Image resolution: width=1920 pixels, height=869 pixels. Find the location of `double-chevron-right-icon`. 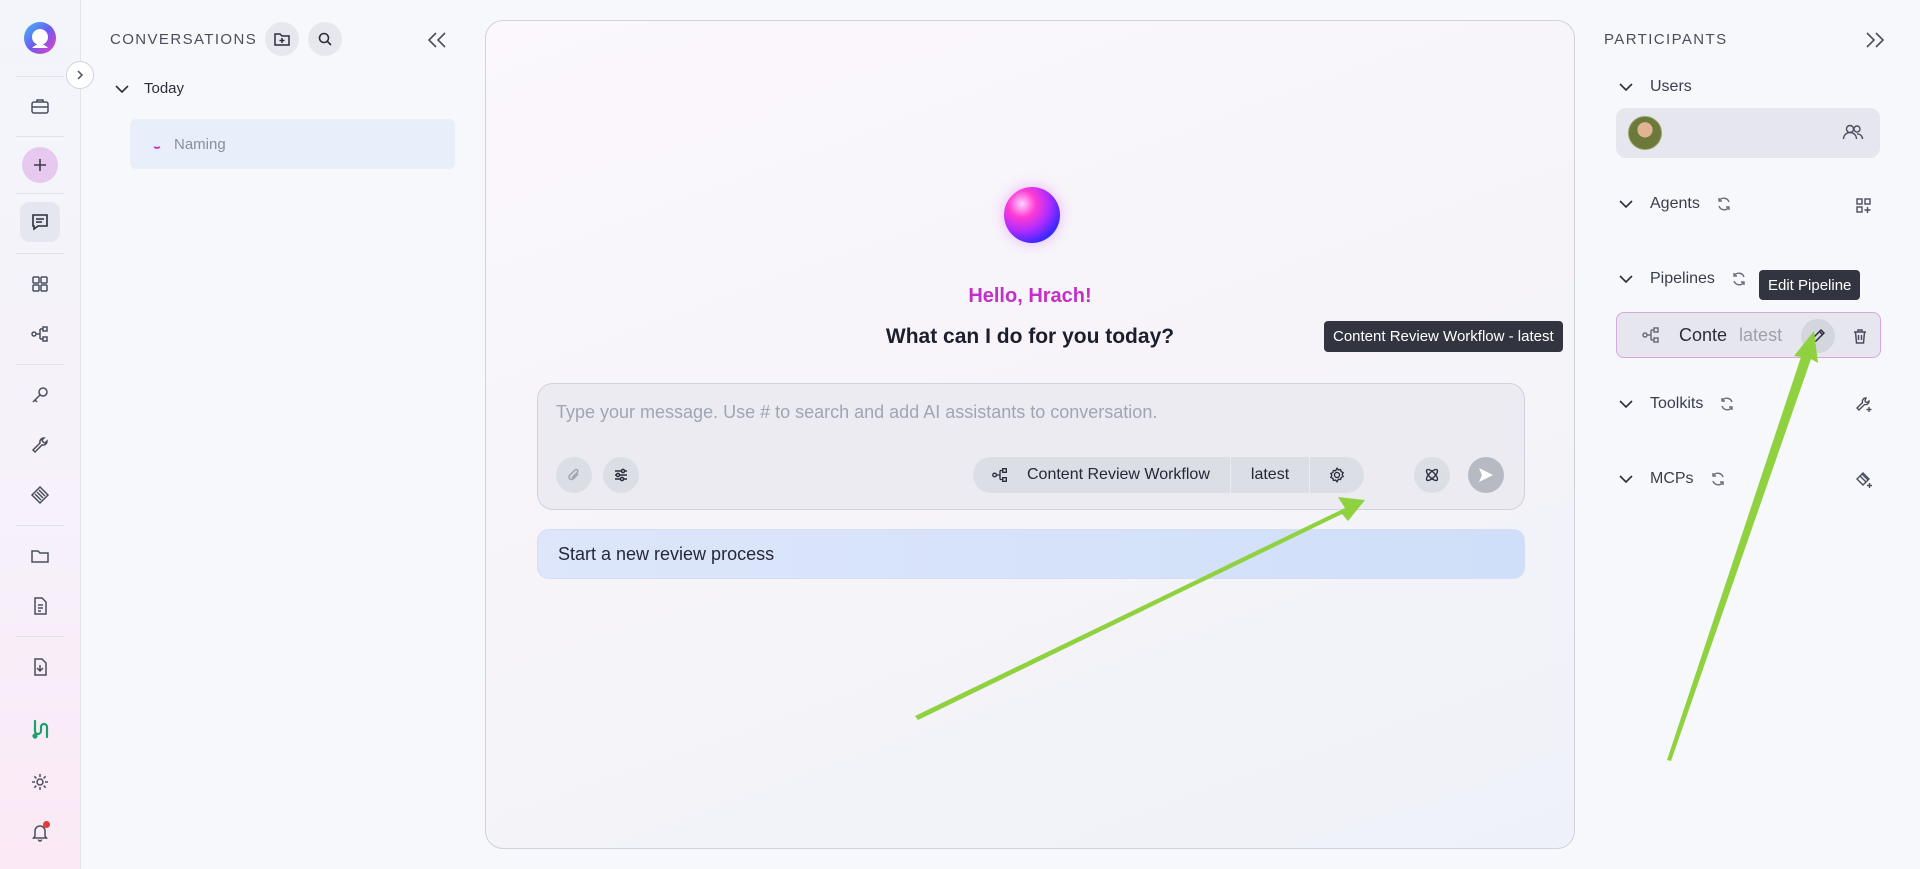

double-chevron-right-icon is located at coordinates (1875, 40).